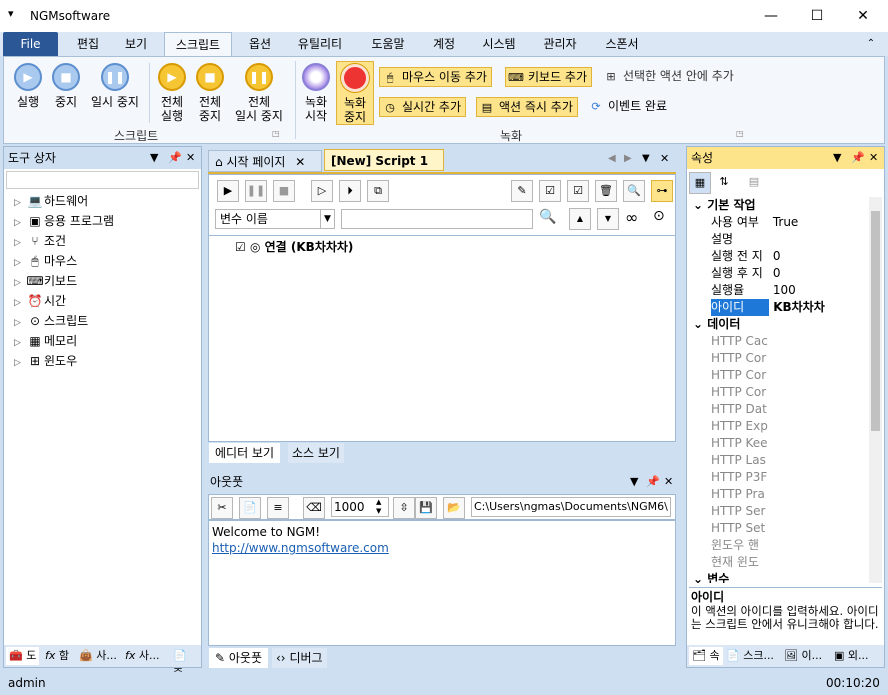 This screenshot has width=888, height=695. What do you see at coordinates (560, 44) in the screenshot?
I see `menu-admin: 관리자` at bounding box center [560, 44].